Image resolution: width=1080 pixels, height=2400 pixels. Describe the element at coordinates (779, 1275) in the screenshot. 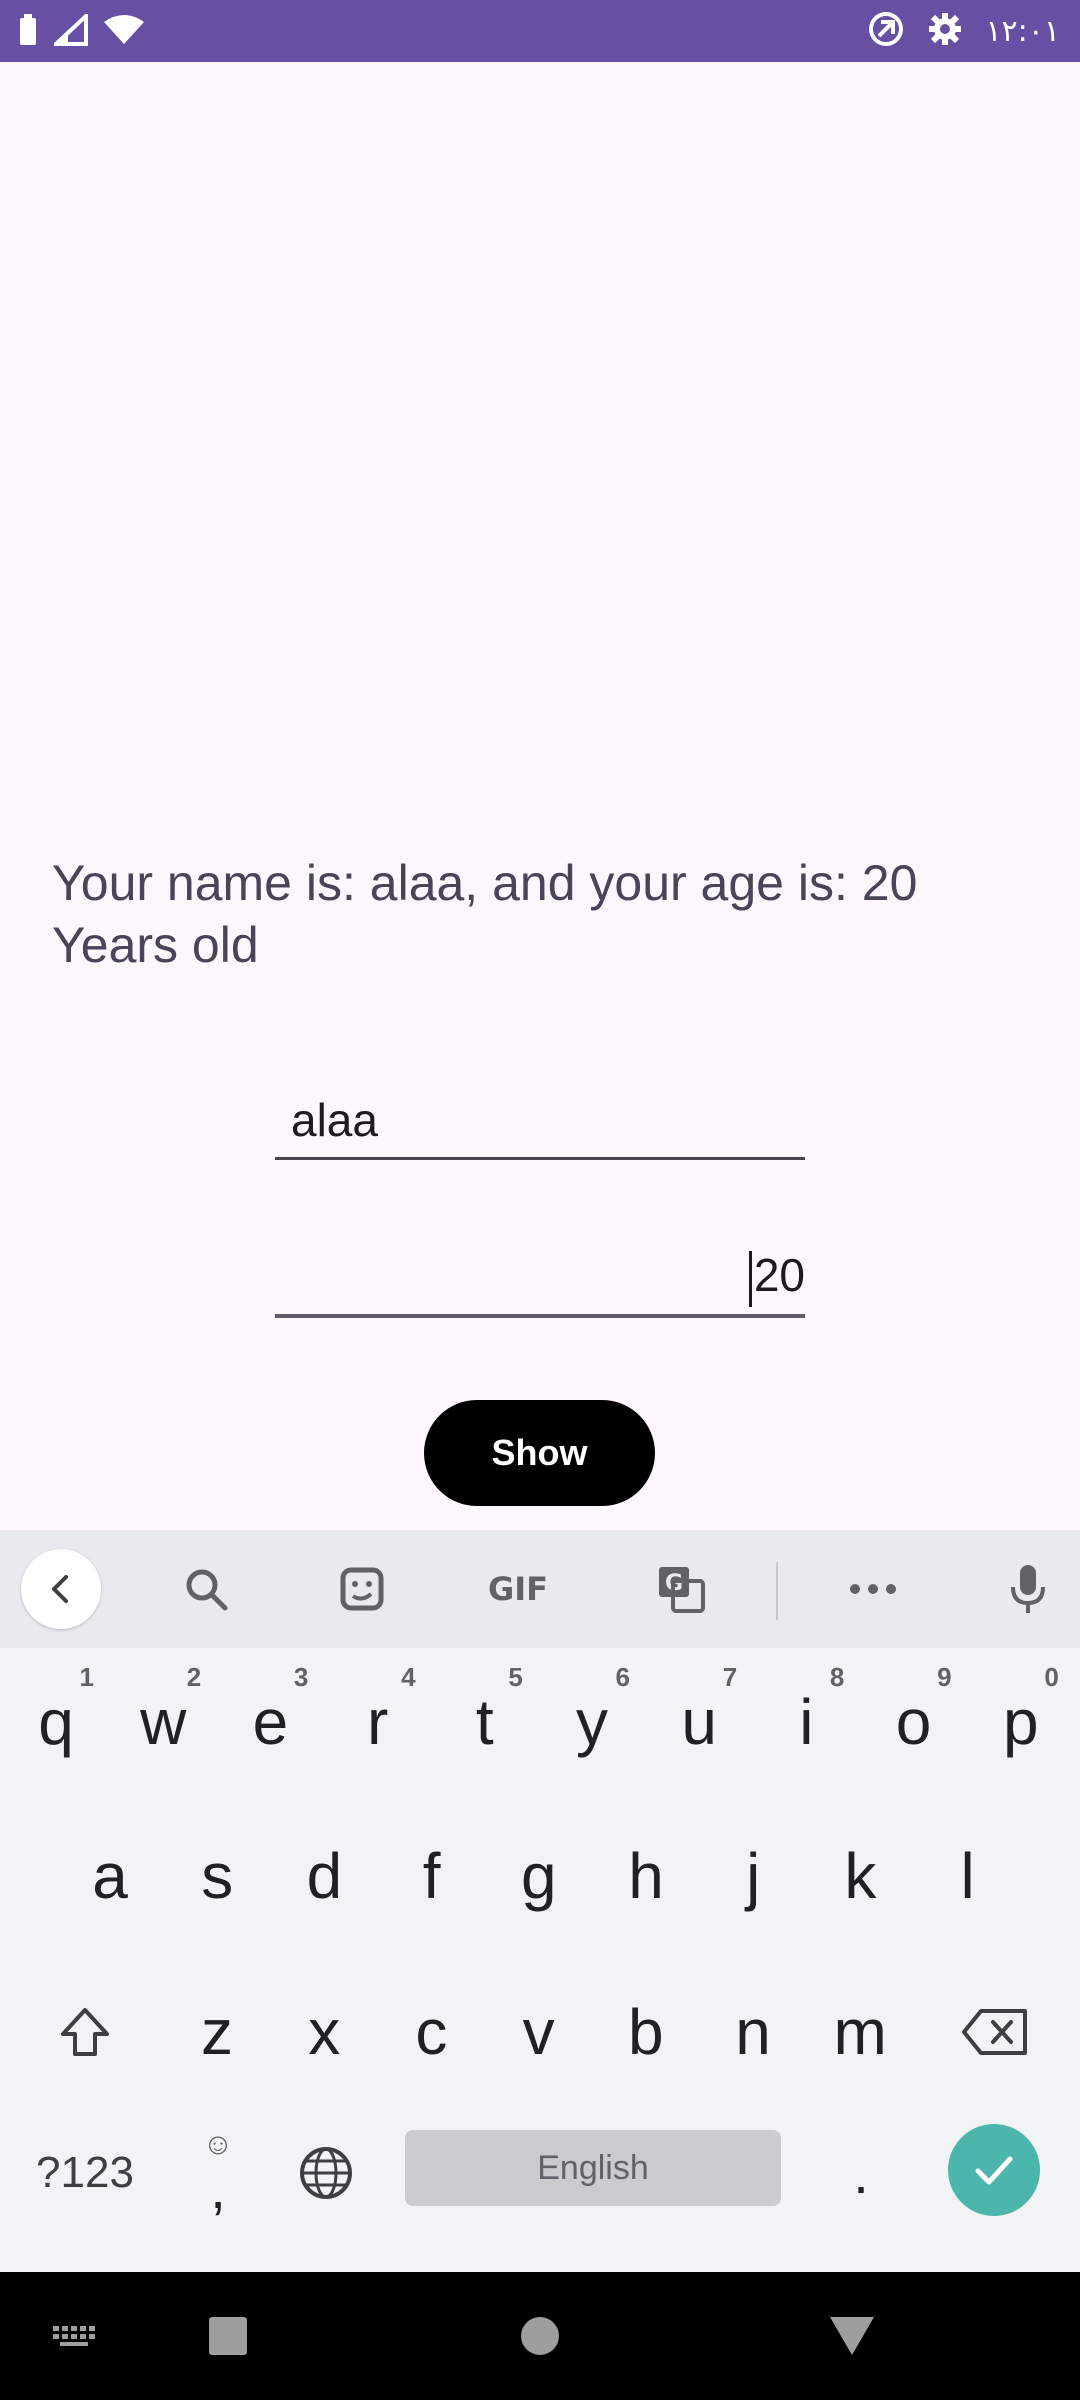

I see `age-input-value: 20` at that location.